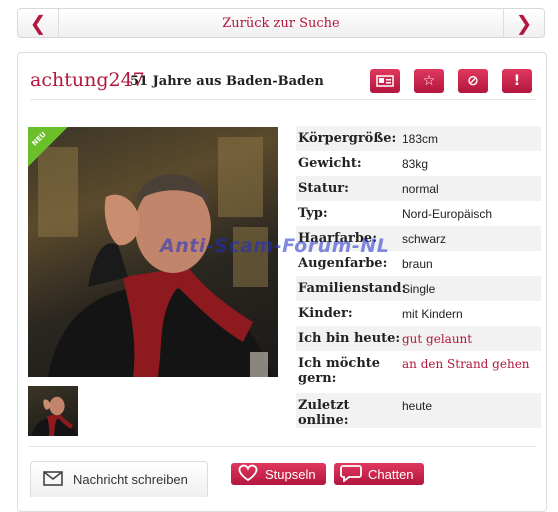 The image size is (558, 512). I want to click on attr-value: mit Kindern, so click(432, 314).